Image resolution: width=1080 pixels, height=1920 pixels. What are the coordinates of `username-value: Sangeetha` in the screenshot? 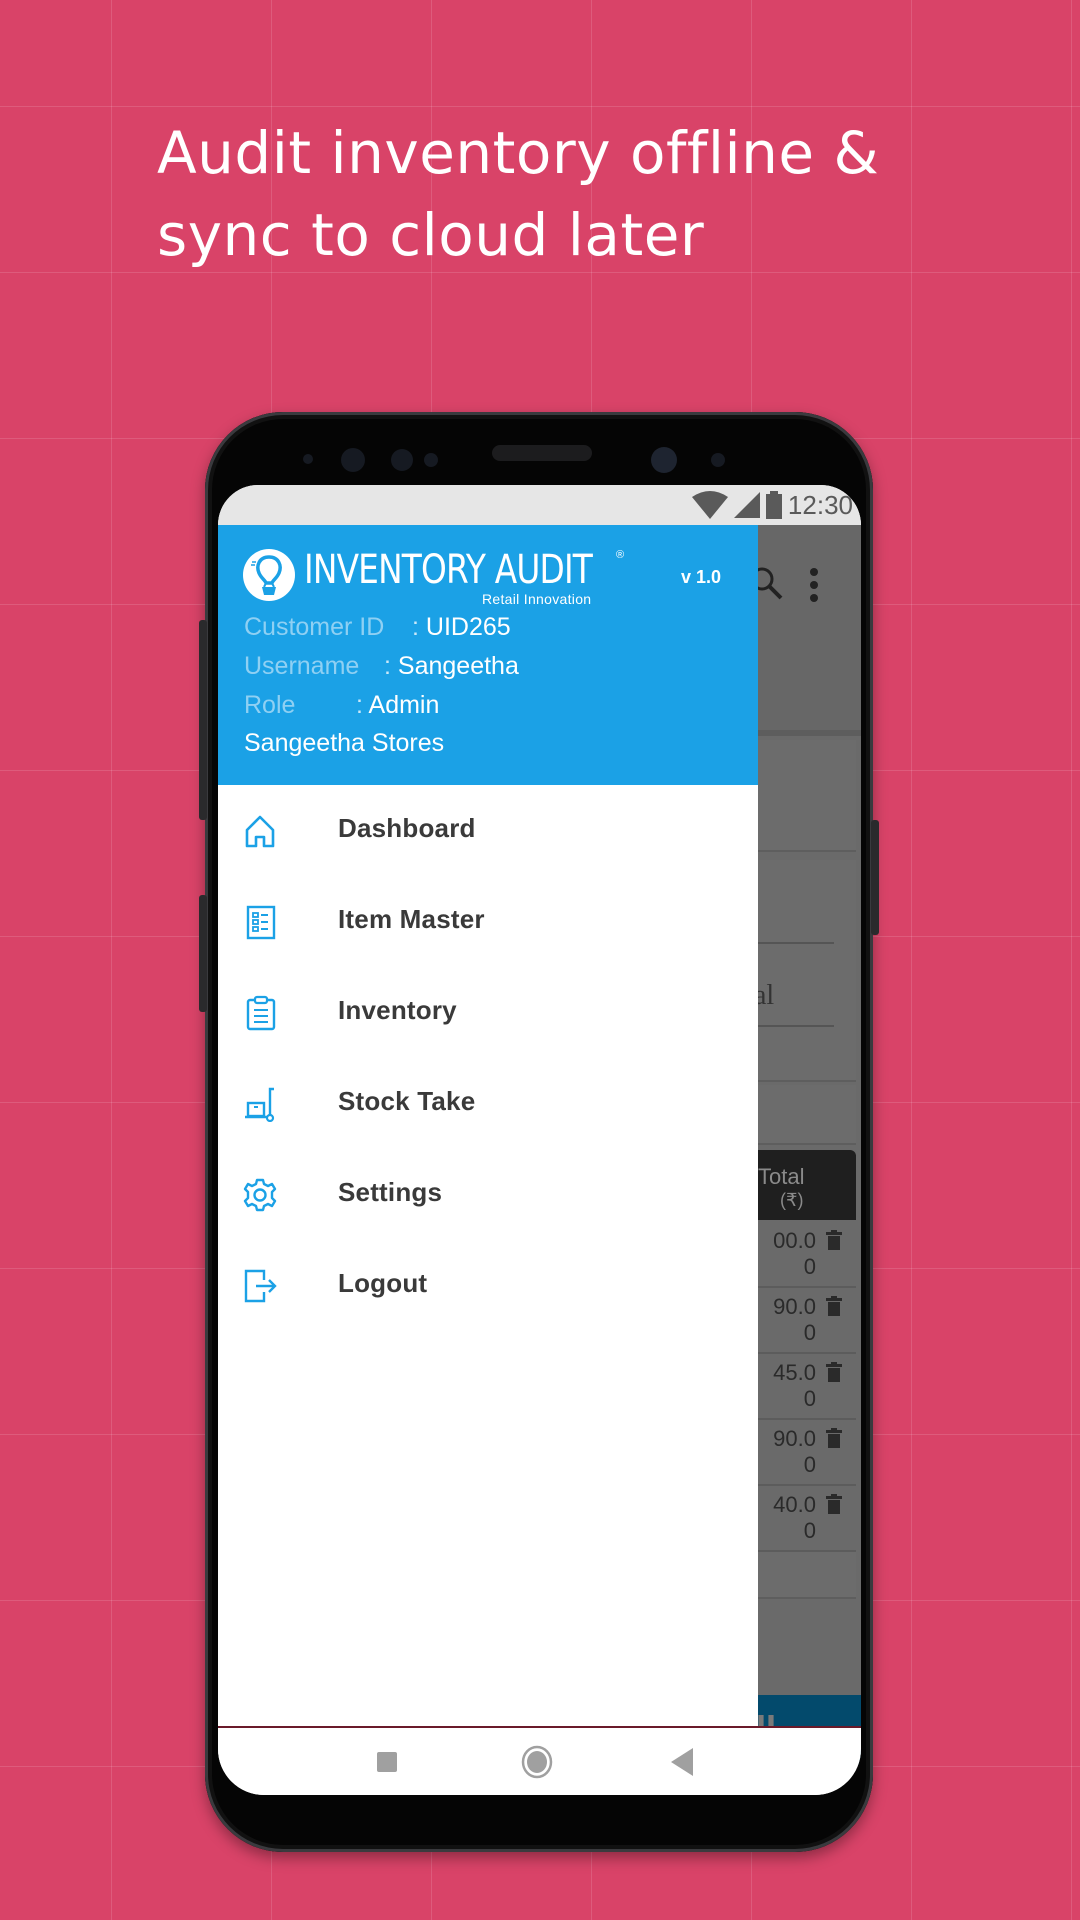 It's located at (458, 666).